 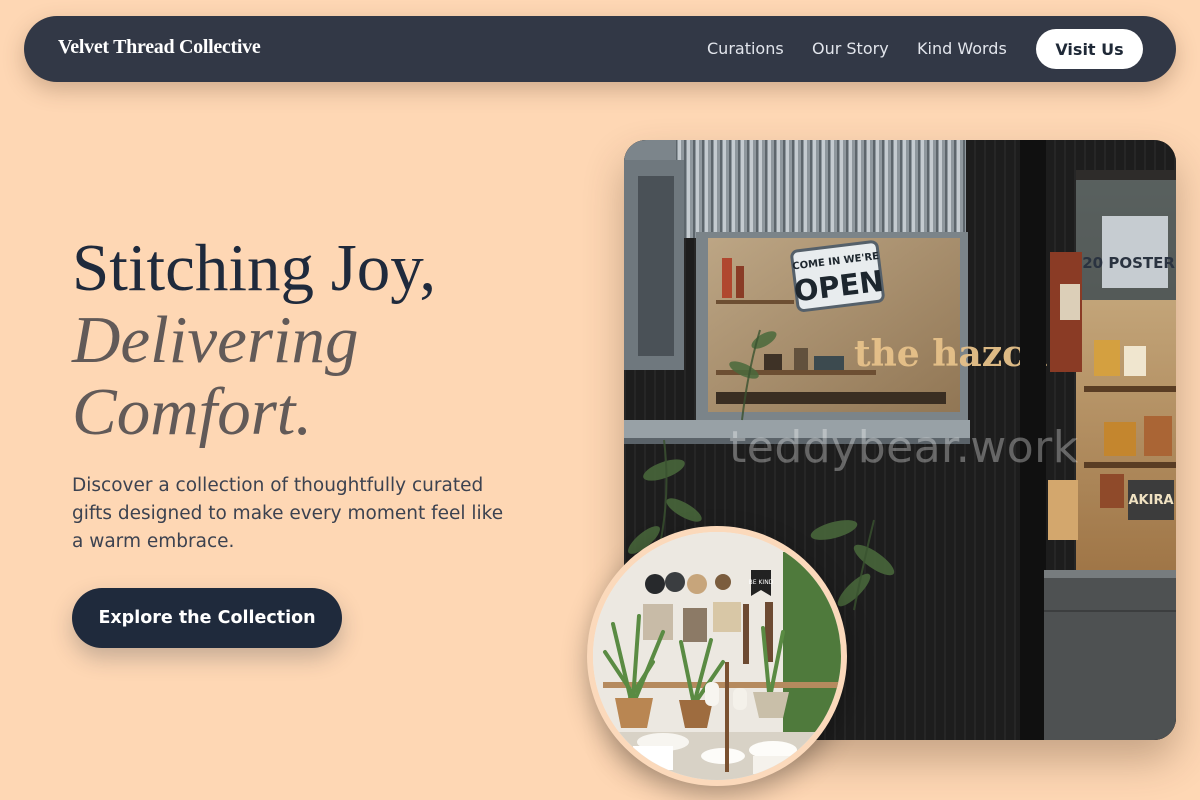 What do you see at coordinates (192, 412) in the screenshot?
I see `hero-heading-line-3: Comfort.` at bounding box center [192, 412].